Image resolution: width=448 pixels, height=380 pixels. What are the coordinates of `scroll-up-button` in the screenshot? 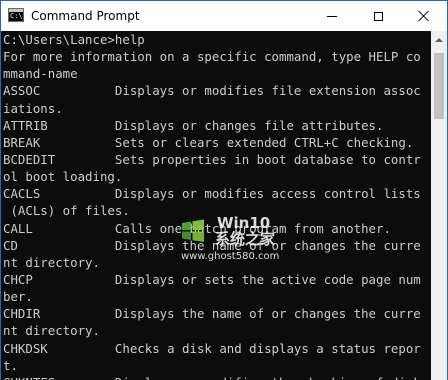 It's located at (439, 39).